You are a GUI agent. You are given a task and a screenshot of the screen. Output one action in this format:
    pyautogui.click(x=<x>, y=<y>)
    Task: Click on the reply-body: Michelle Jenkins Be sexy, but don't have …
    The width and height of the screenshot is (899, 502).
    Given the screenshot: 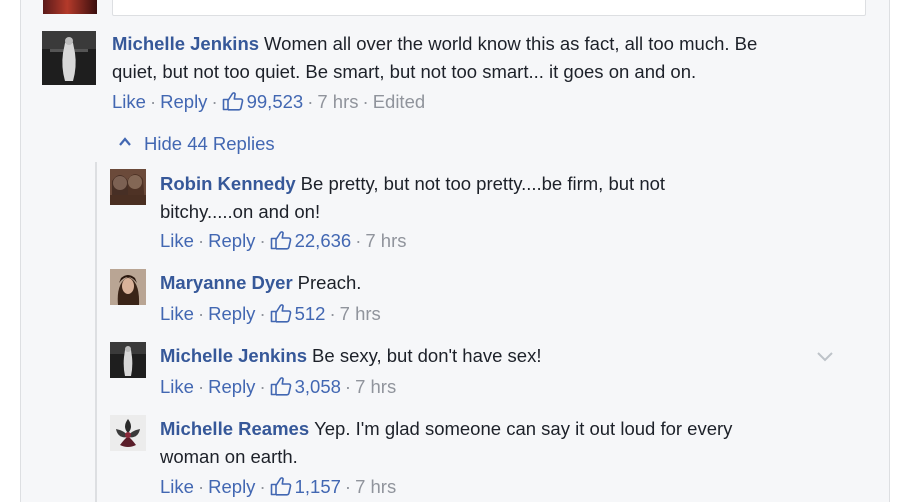 What is the action you would take?
    pyautogui.click(x=480, y=356)
    